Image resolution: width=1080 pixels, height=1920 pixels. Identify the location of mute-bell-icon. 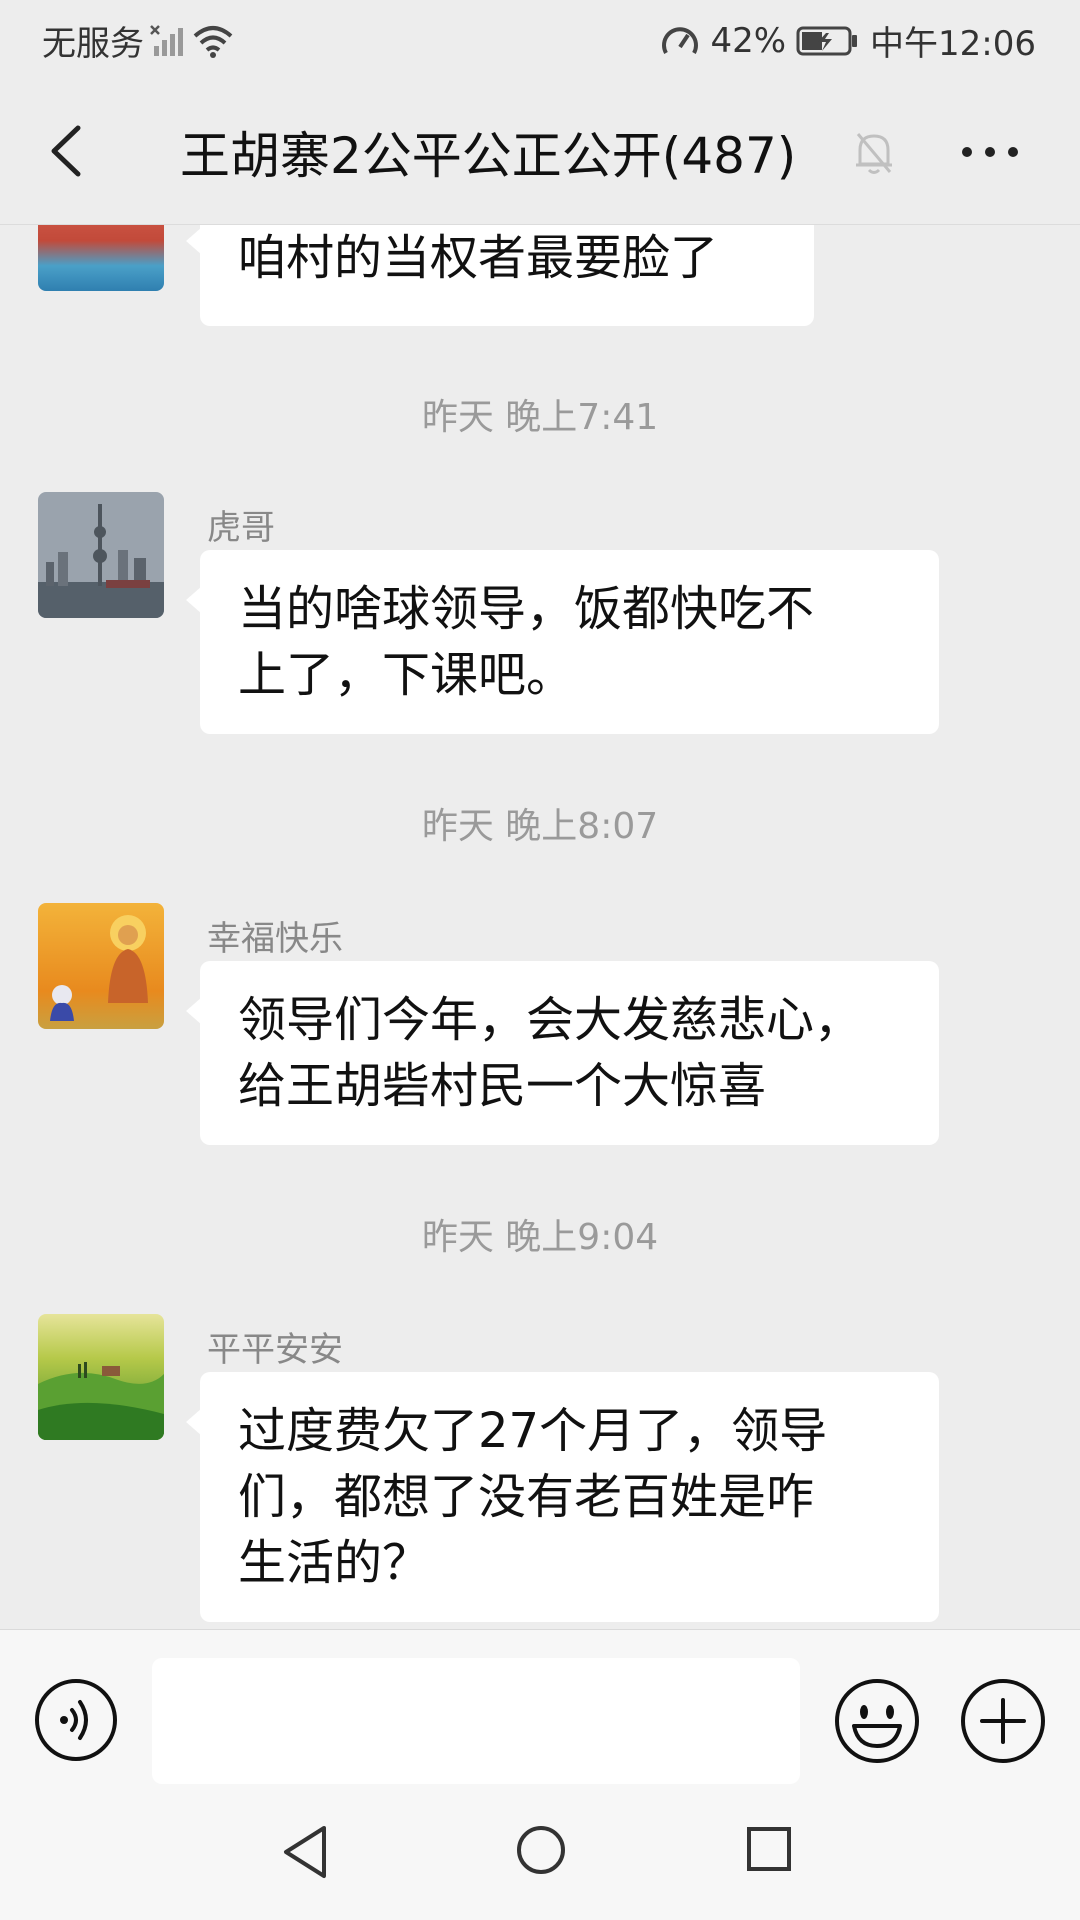
(874, 153).